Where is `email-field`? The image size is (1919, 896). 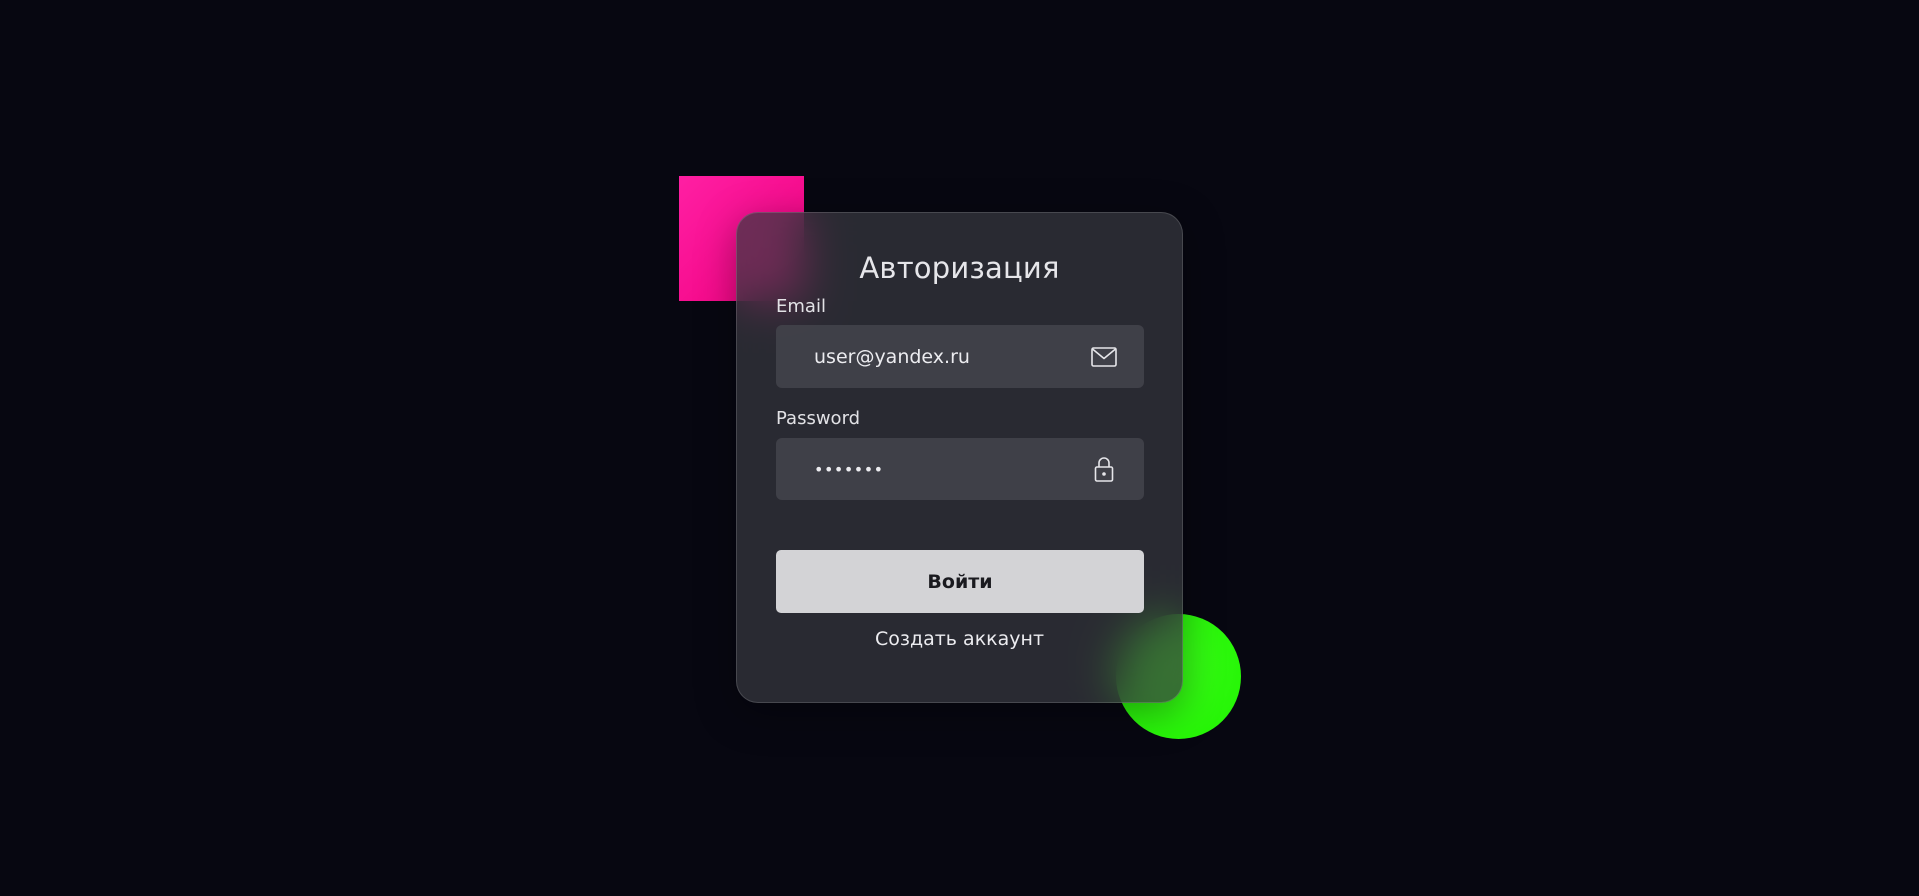
email-field is located at coordinates (926, 356).